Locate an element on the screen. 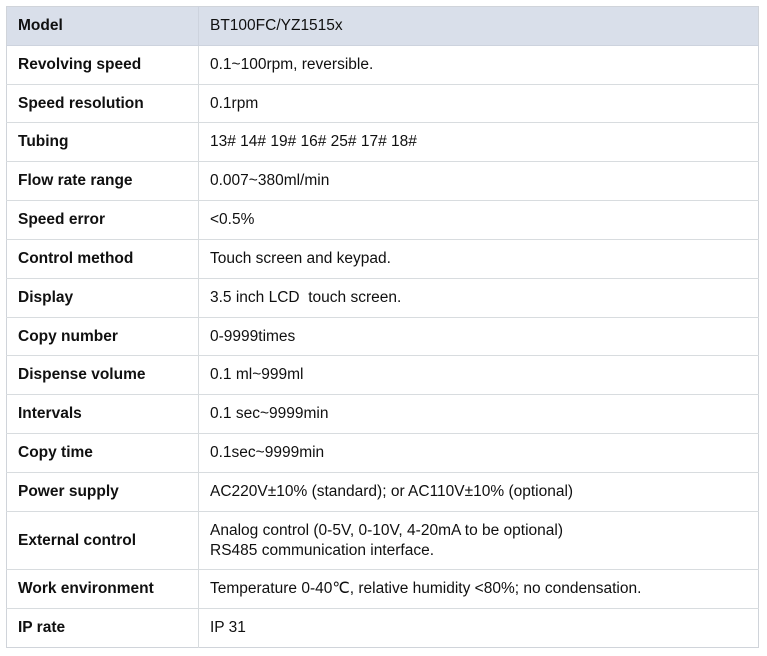 The image size is (767, 656). table-row: Display 3.5 inch LCD touch screen. is located at coordinates (382, 298).